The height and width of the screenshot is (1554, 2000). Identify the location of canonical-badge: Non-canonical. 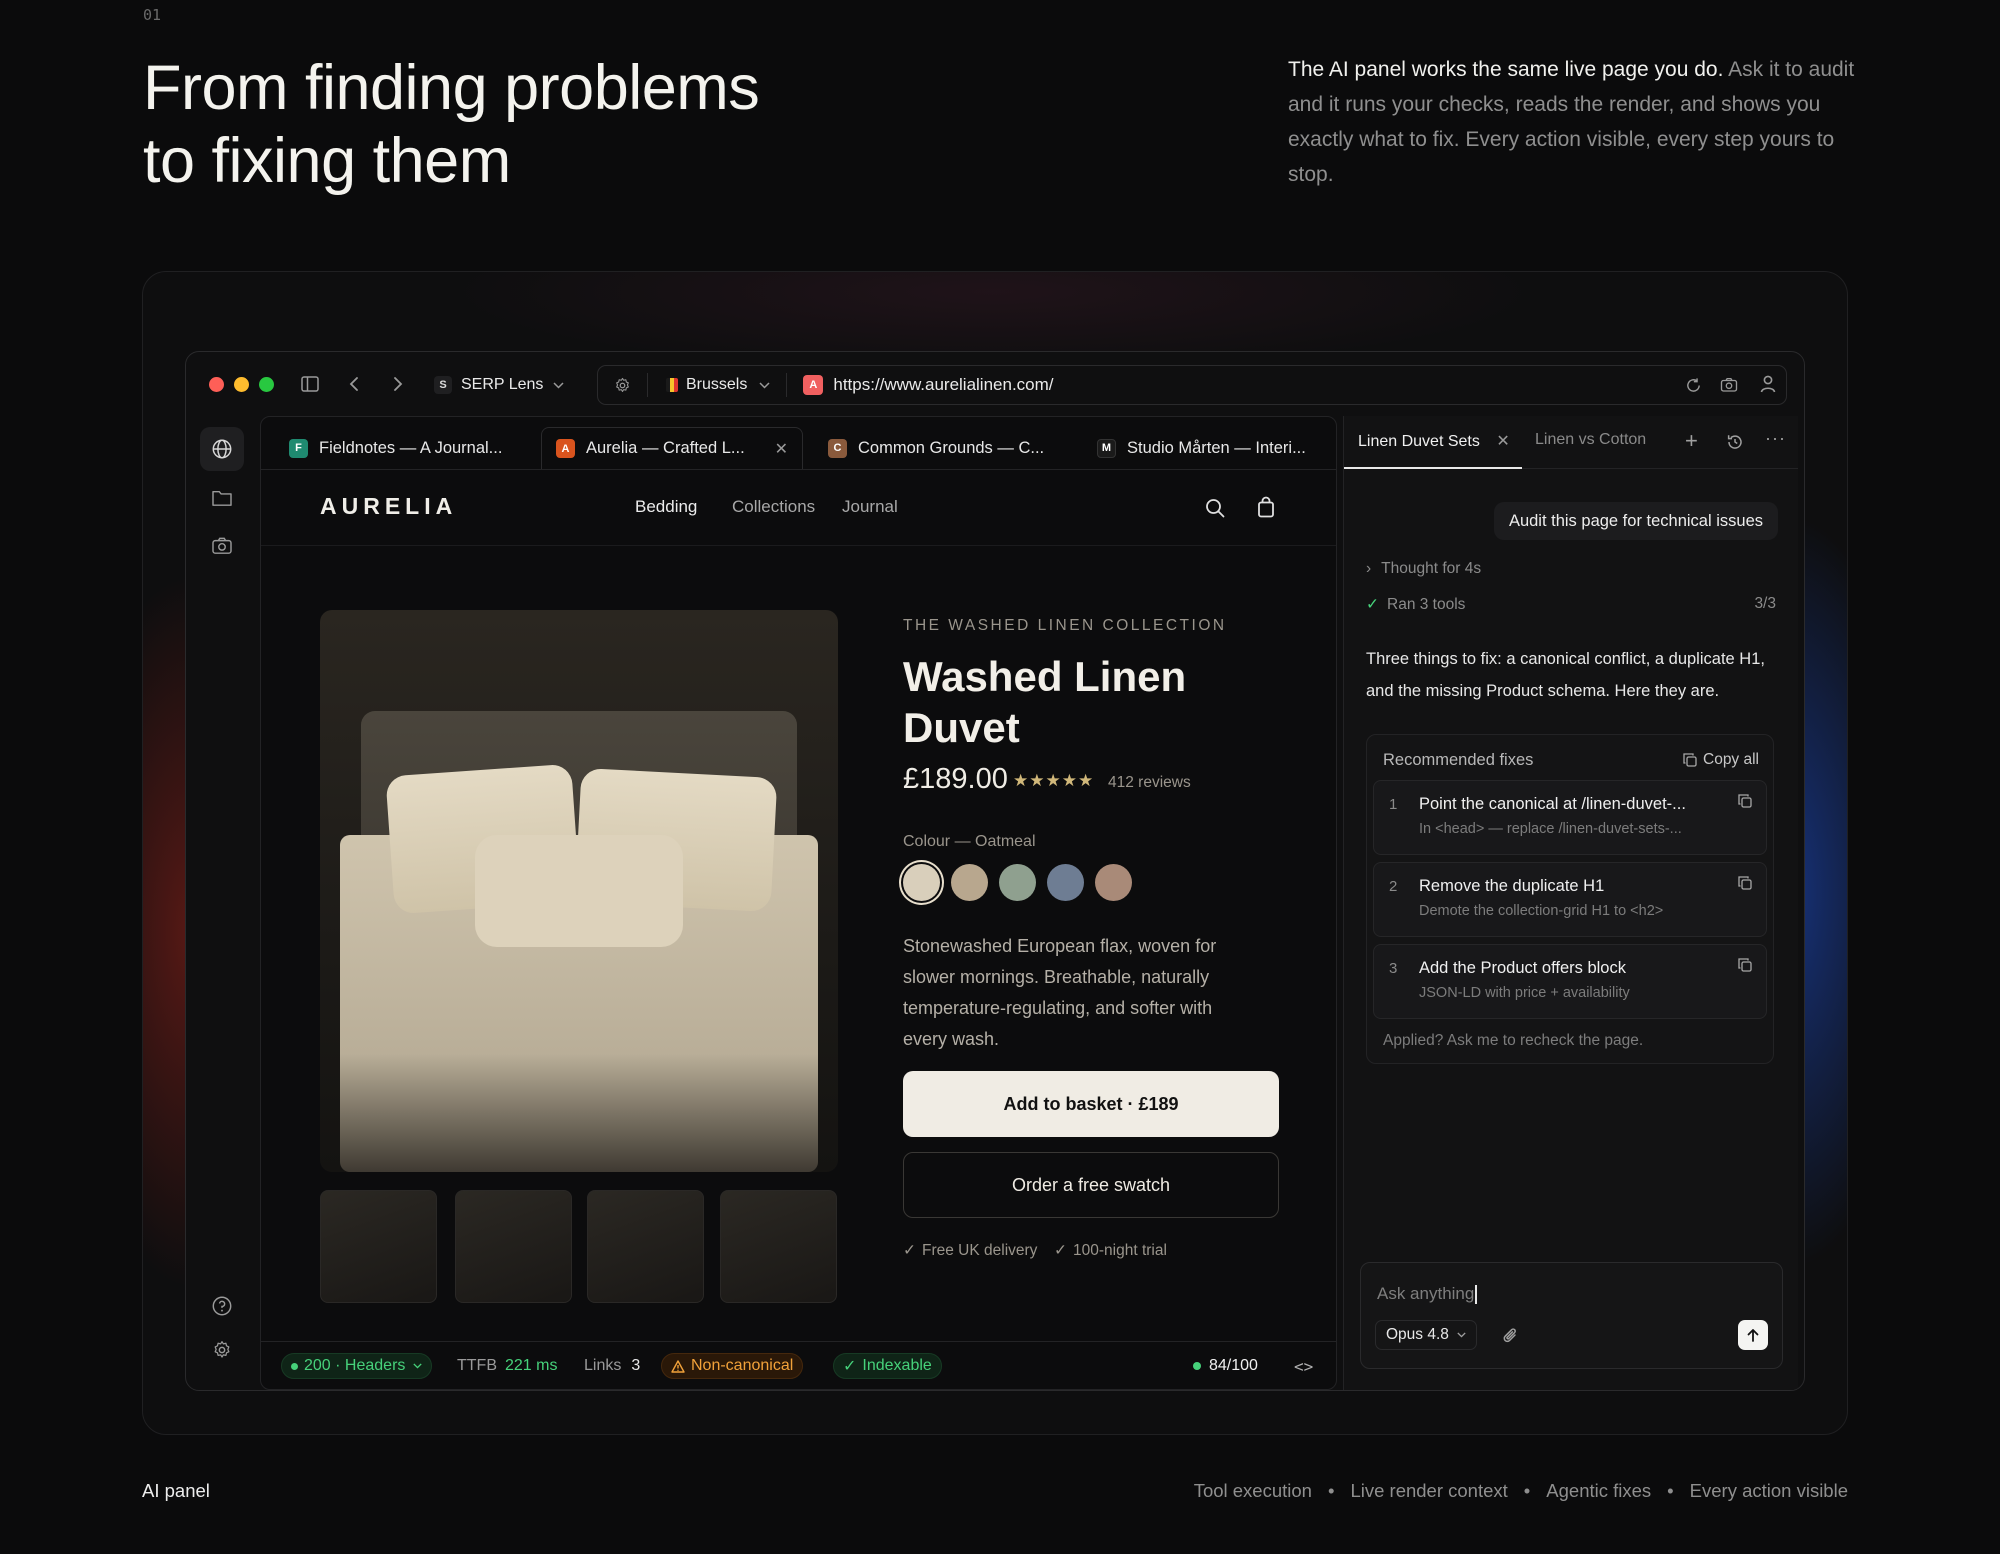
(732, 1366).